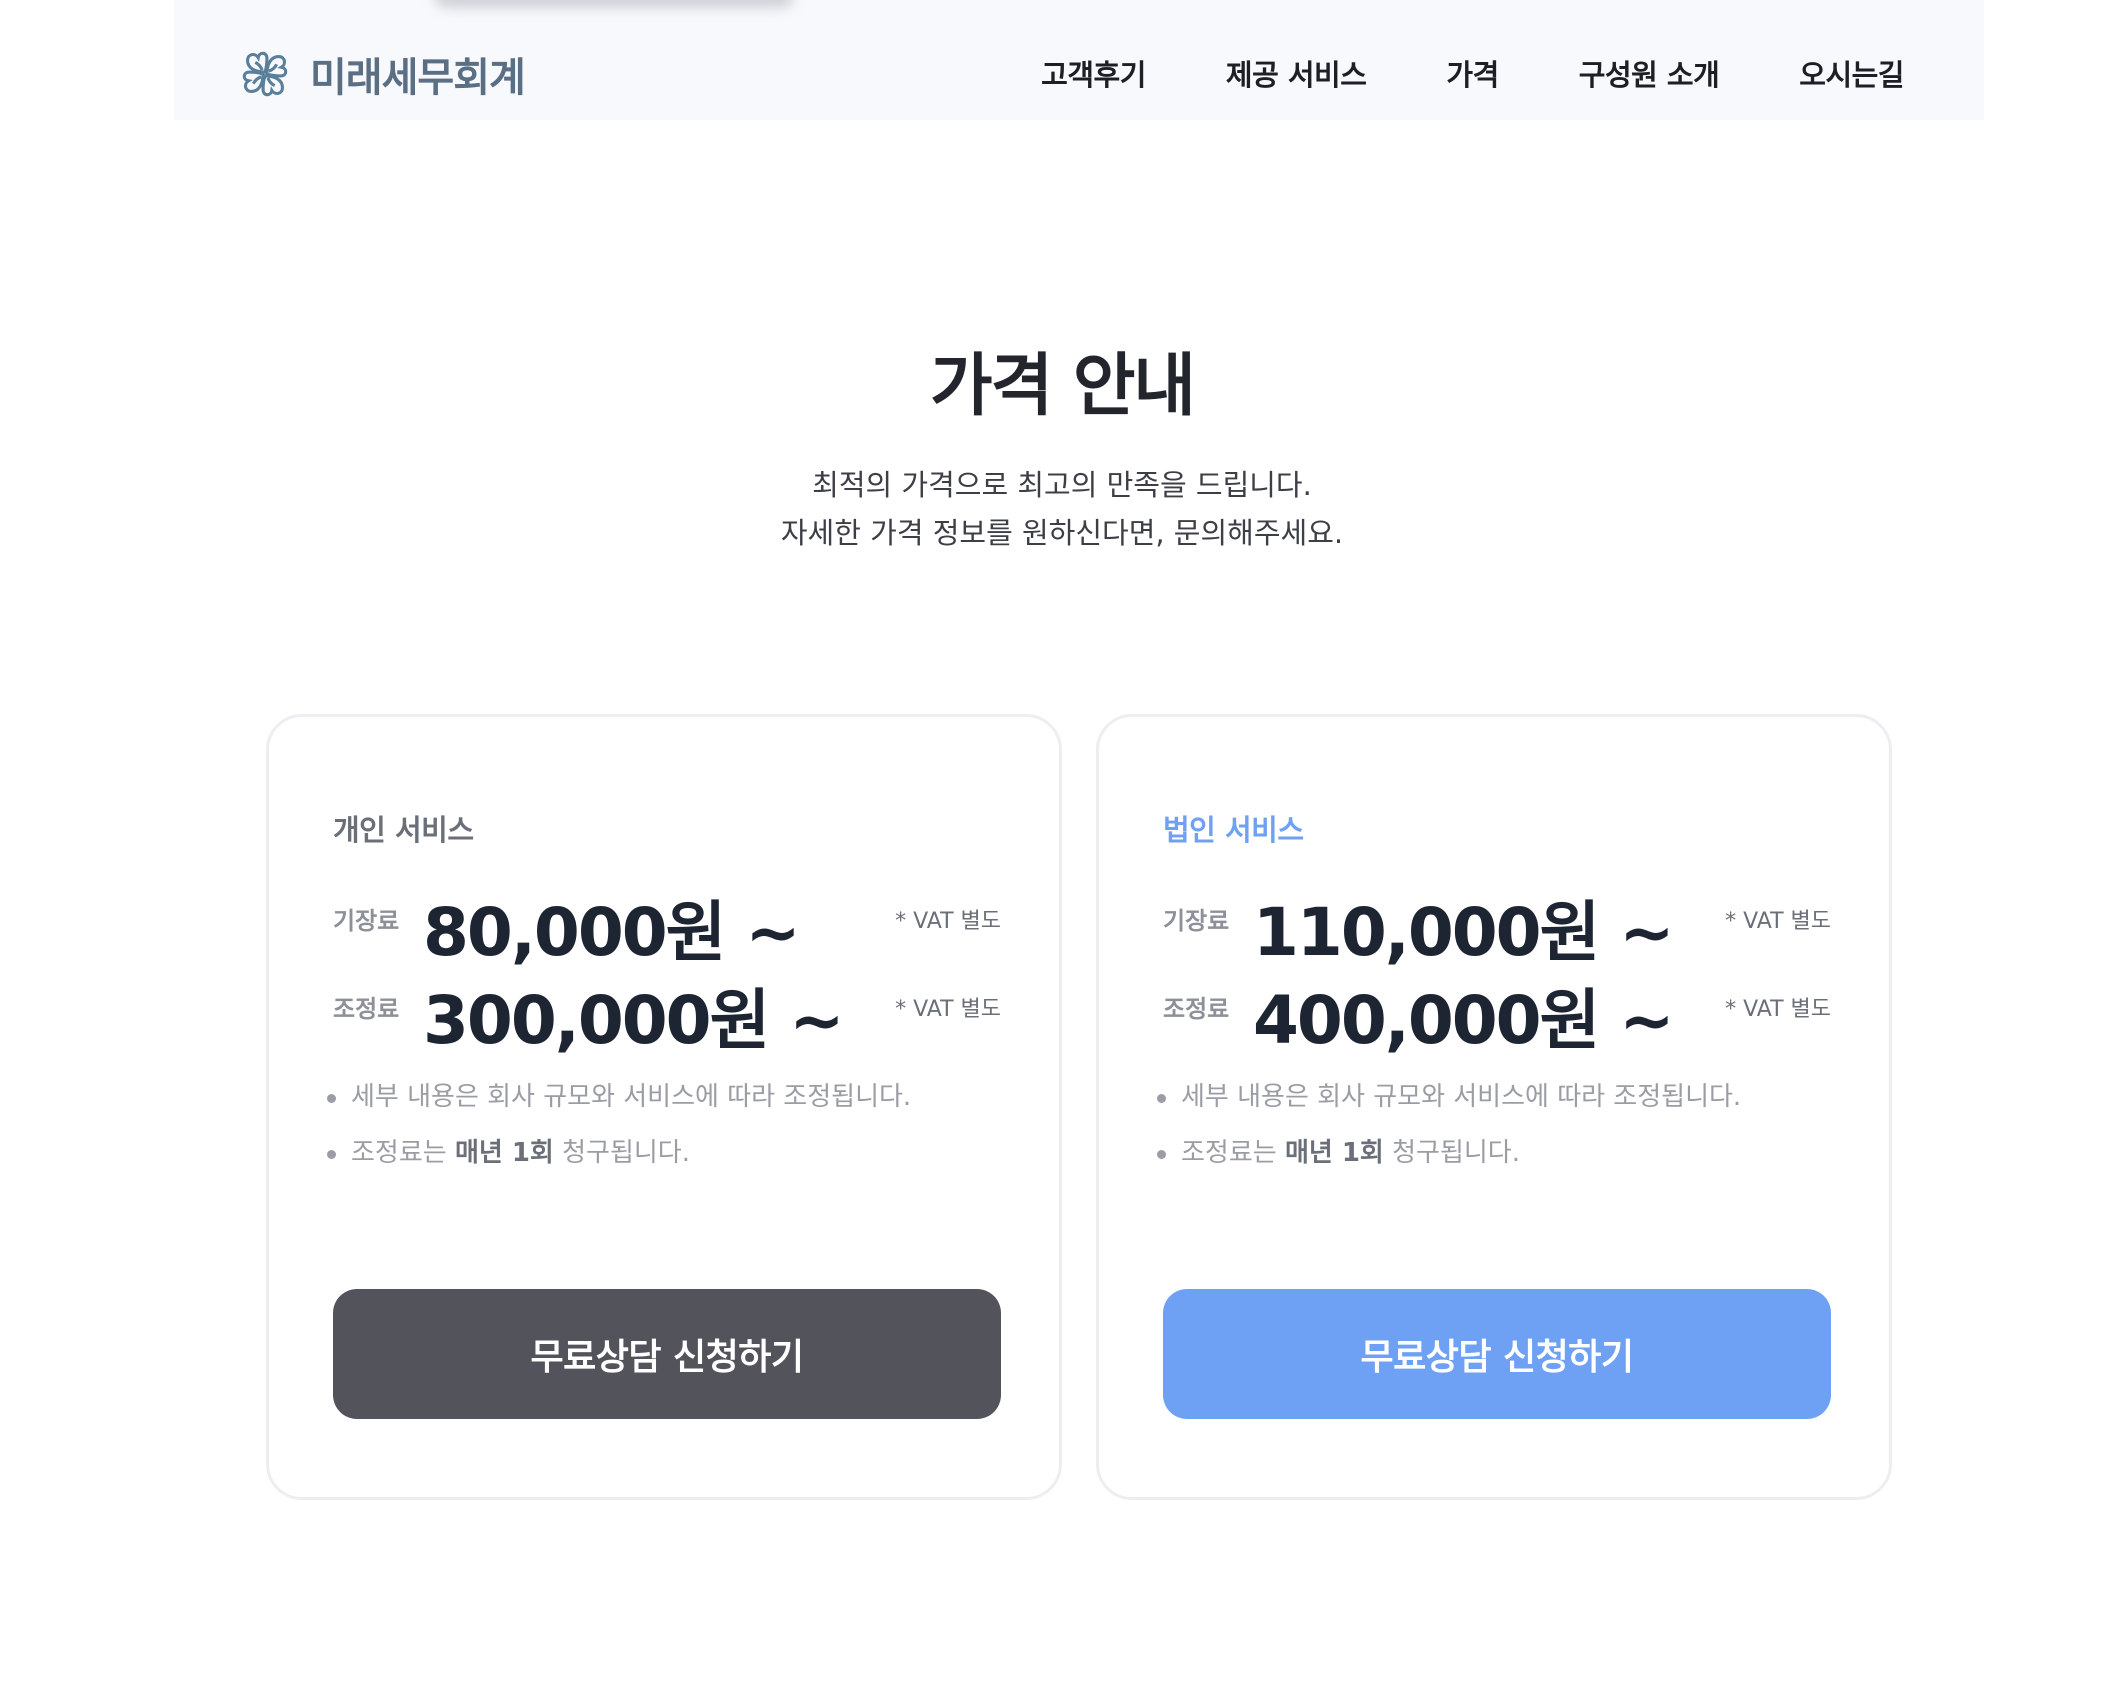 Image resolution: width=2124 pixels, height=1688 pixels. Describe the element at coordinates (1062, 533) in the screenshot. I see `pricing-subtitle-line-2: 자세한 가격 정보를 원하신다면, 문의해주세요.` at that location.